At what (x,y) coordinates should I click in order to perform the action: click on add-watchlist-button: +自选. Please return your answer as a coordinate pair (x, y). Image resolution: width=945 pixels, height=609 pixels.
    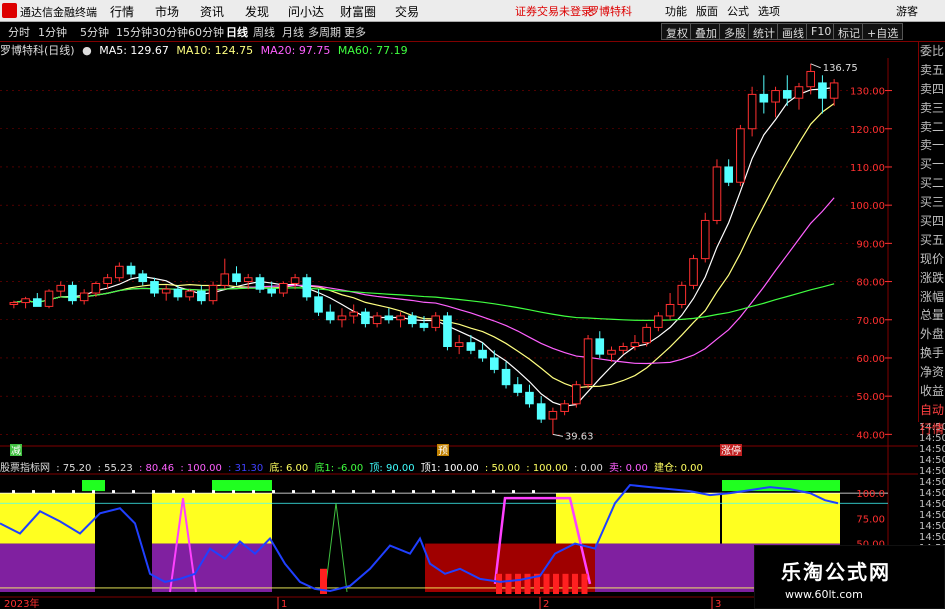
    Looking at the image, I should click on (883, 31).